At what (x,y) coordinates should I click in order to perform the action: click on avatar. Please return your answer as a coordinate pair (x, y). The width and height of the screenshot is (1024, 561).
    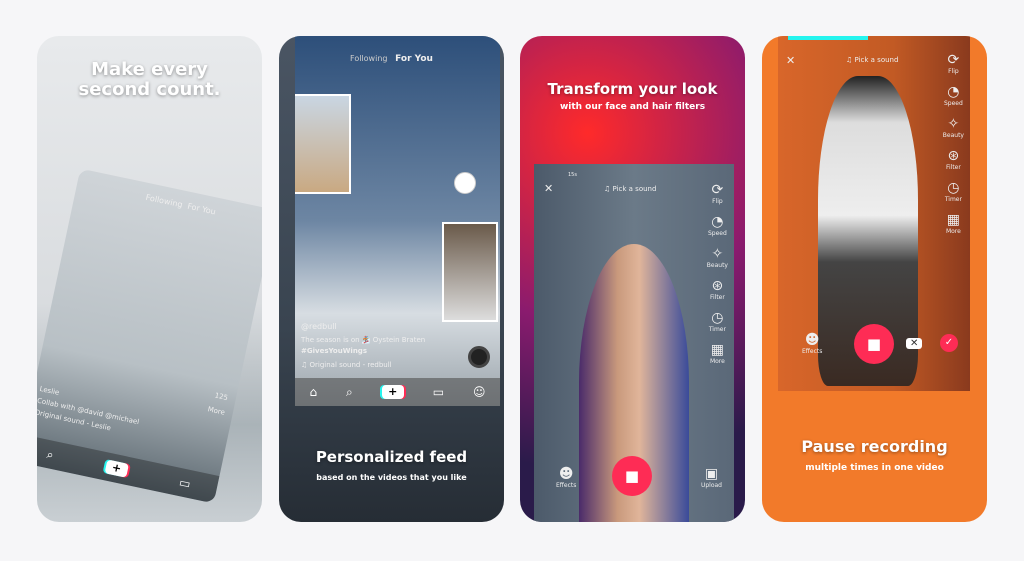
    Looking at the image, I should click on (465, 183).